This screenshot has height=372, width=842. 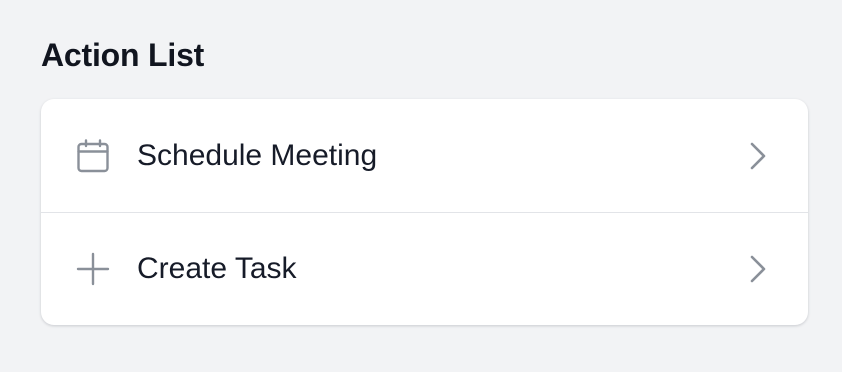 I want to click on plus-icon, so click(x=93, y=269).